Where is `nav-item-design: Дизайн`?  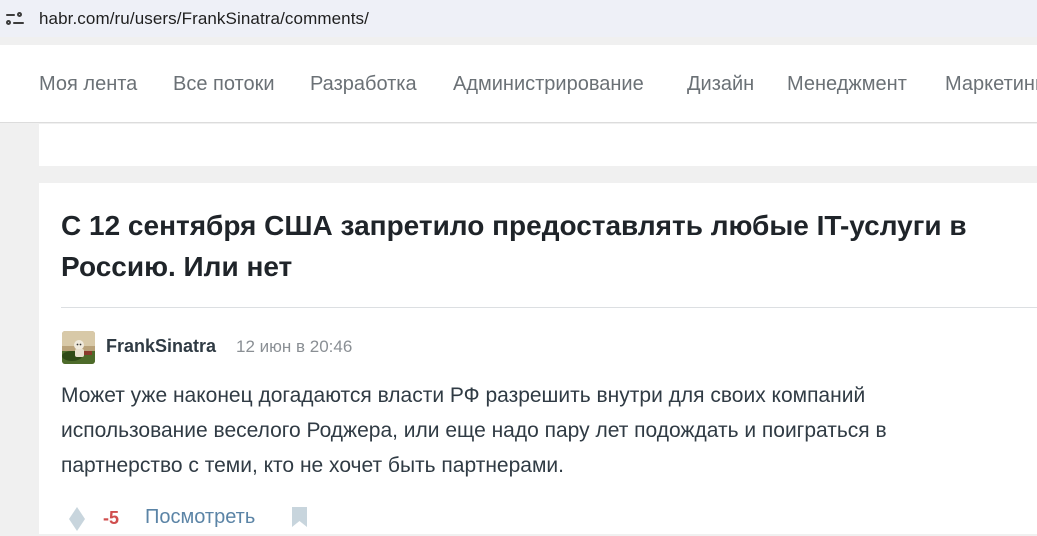
nav-item-design: Дизайн is located at coordinates (720, 84).